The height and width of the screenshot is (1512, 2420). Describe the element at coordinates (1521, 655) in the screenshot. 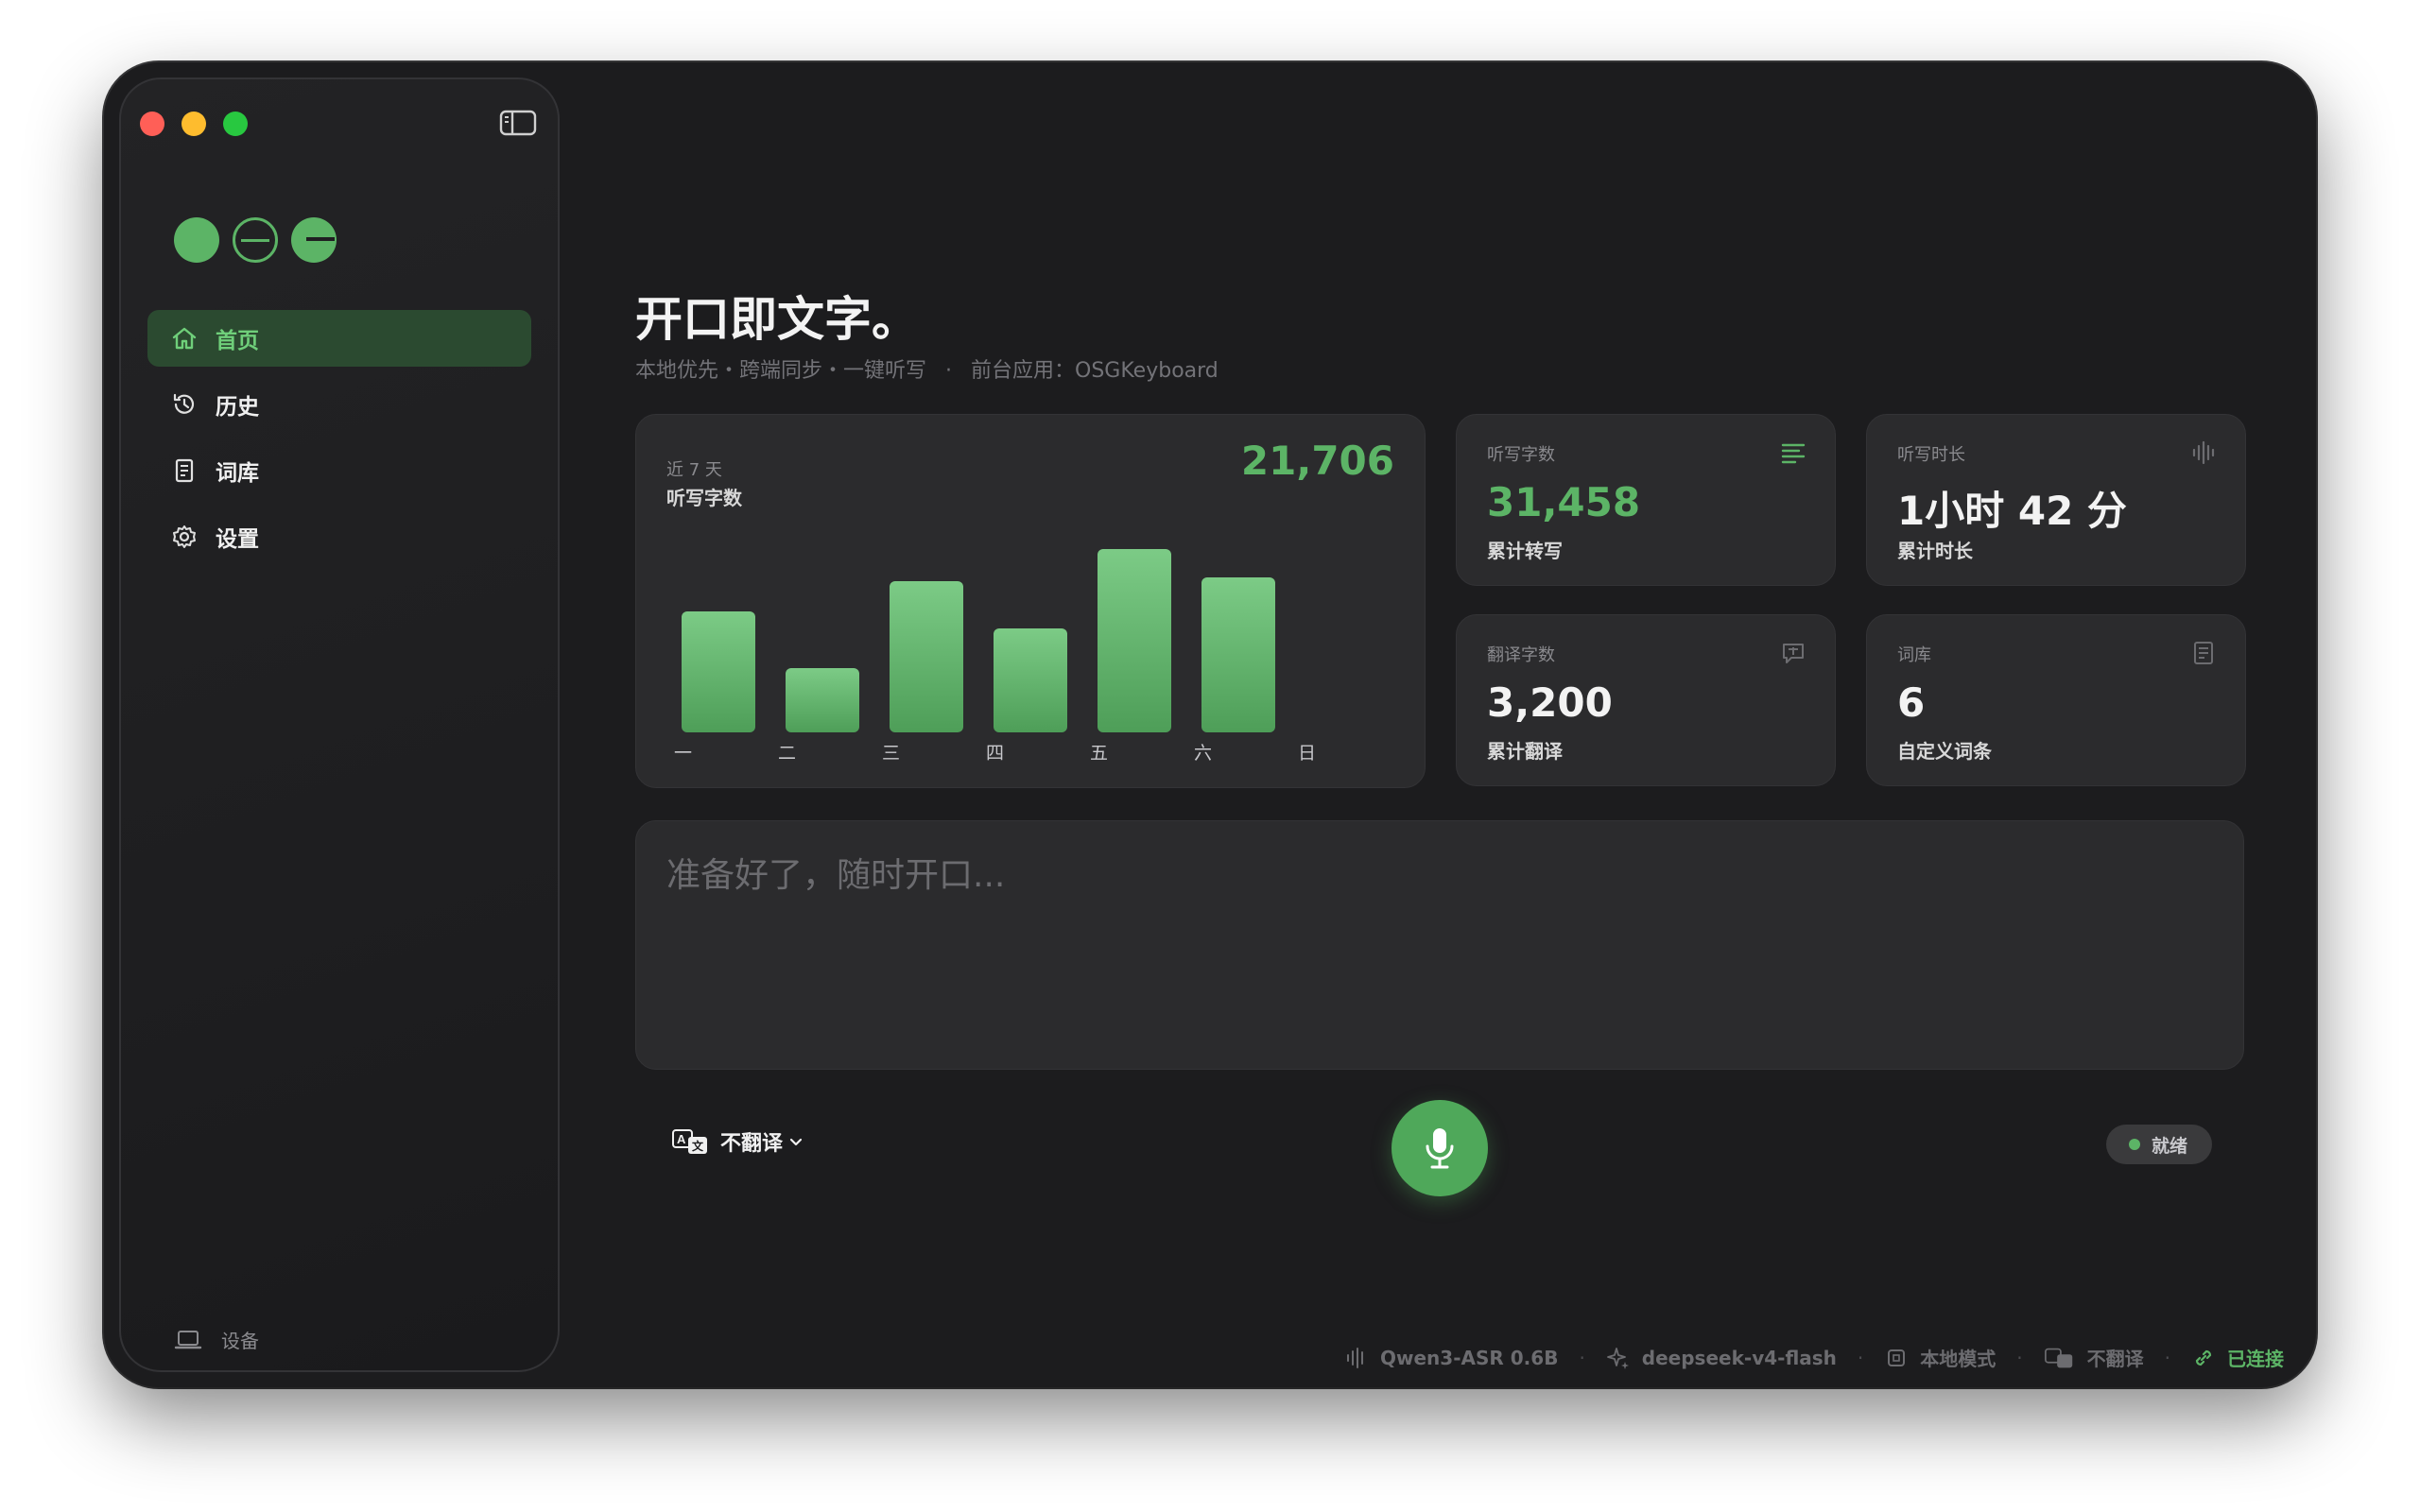

I see `stat-label: 翻译字数` at that location.